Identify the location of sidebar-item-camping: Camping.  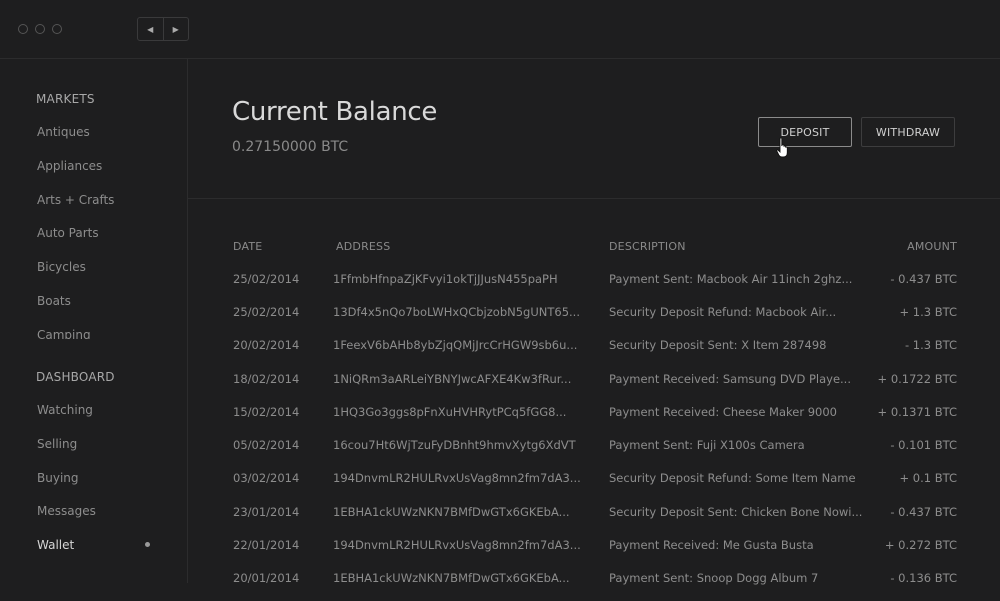
(64, 333).